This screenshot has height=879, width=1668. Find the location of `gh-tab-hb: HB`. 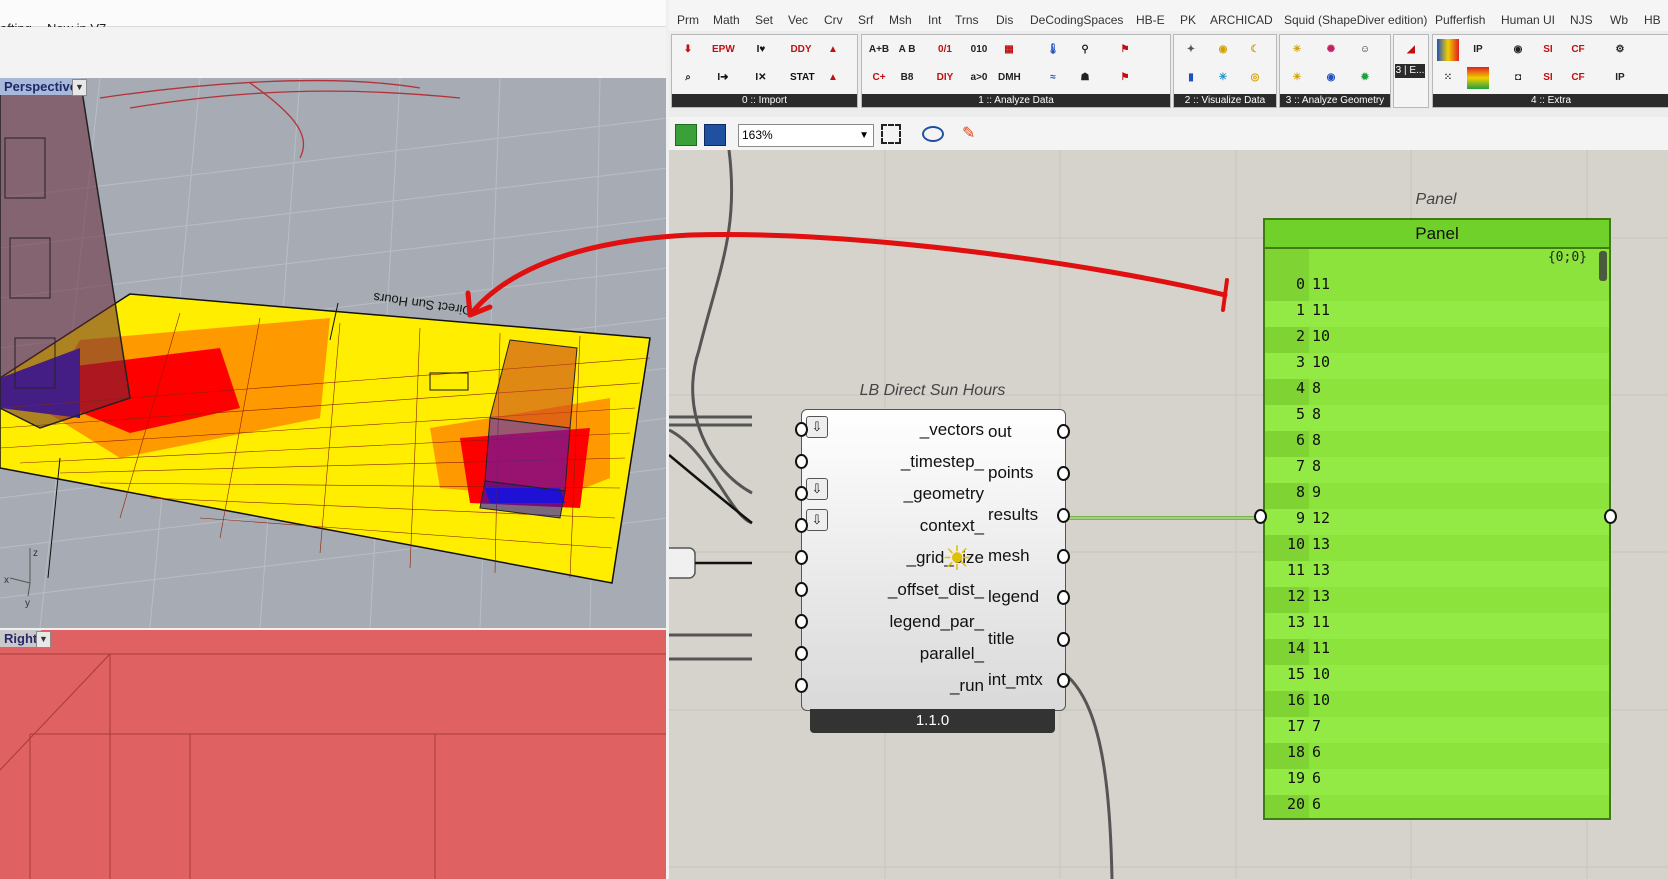

gh-tab-hb: HB is located at coordinates (1652, 20).